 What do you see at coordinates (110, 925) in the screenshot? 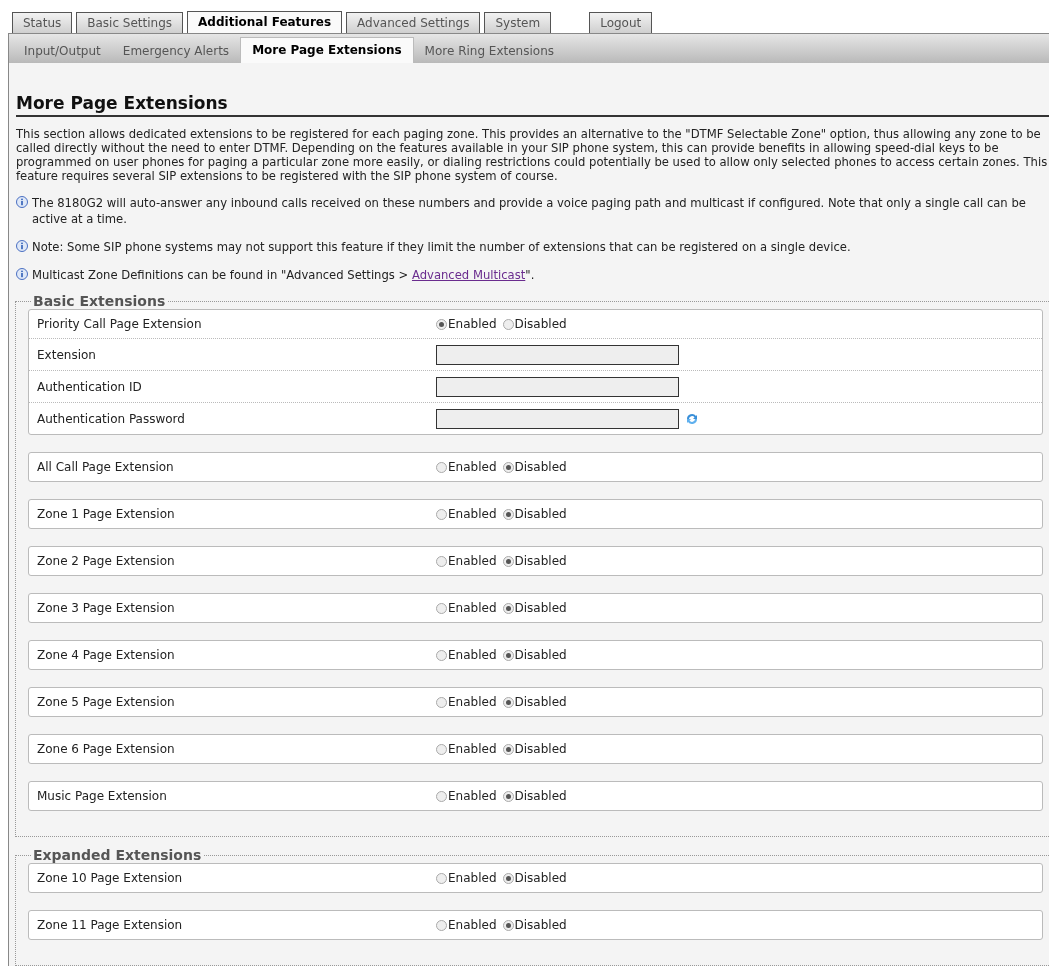
I see `field-label: Zone 11 Page Extension` at bounding box center [110, 925].